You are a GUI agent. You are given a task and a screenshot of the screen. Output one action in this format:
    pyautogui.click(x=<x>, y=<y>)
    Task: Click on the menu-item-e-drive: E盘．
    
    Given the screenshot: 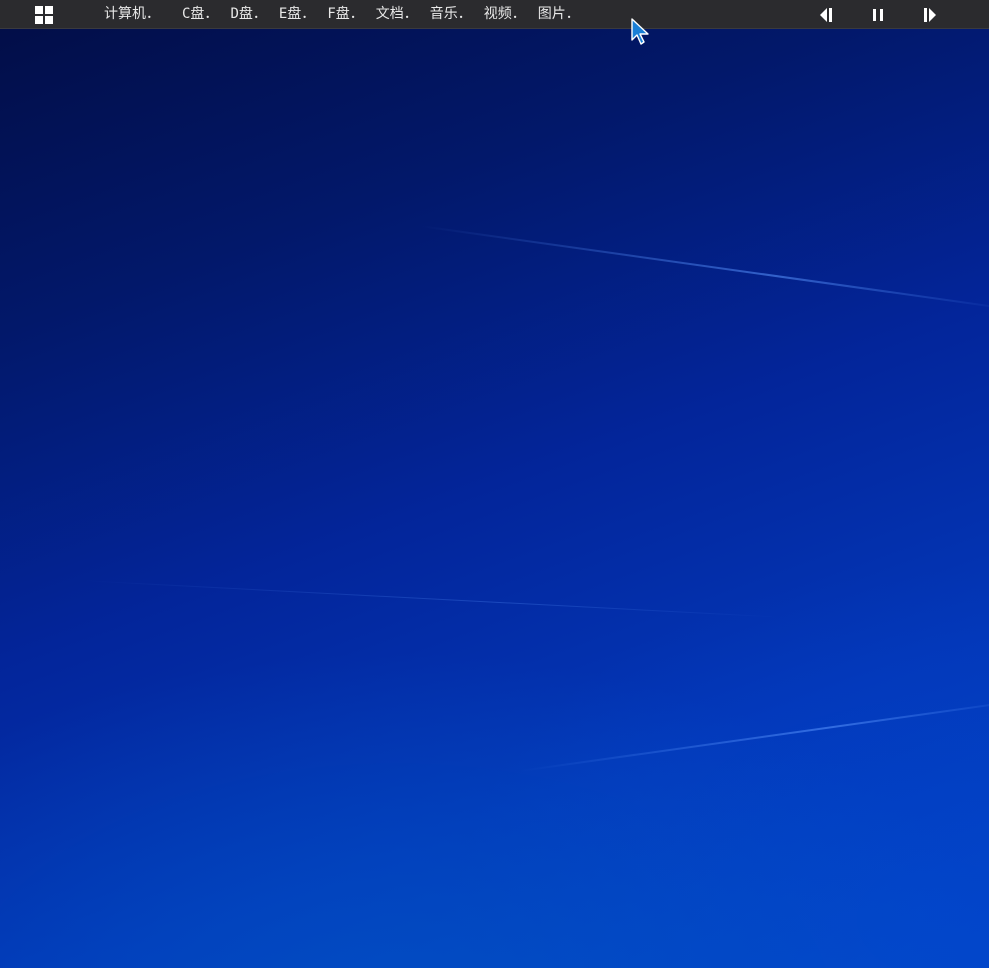 What is the action you would take?
    pyautogui.click(x=297, y=14)
    